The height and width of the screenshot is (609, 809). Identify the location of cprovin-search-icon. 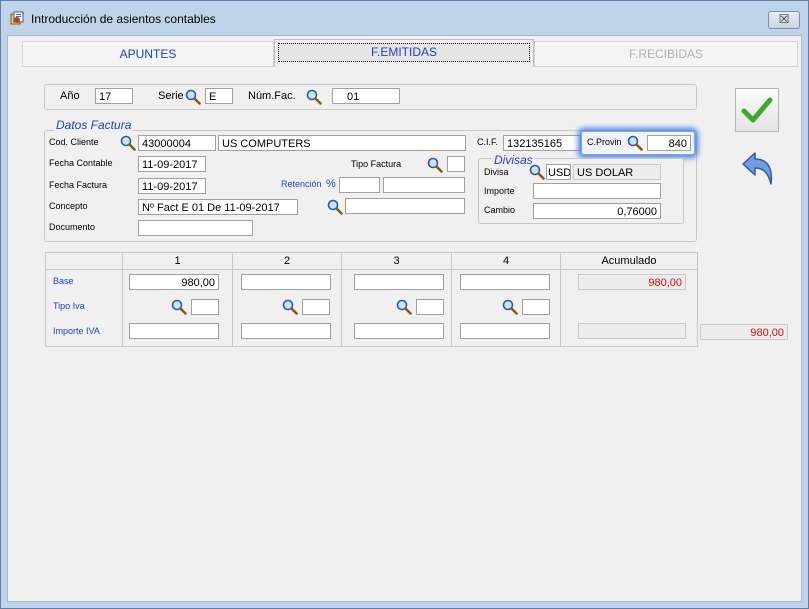
(635, 143).